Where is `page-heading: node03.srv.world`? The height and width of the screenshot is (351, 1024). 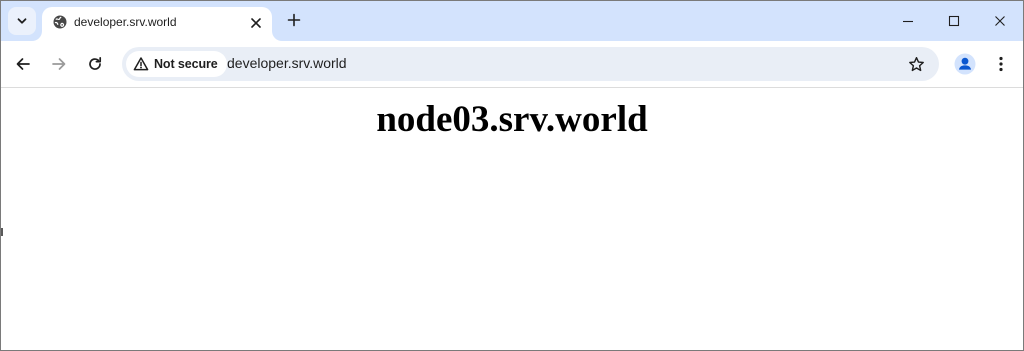 page-heading: node03.srv.world is located at coordinates (512, 119).